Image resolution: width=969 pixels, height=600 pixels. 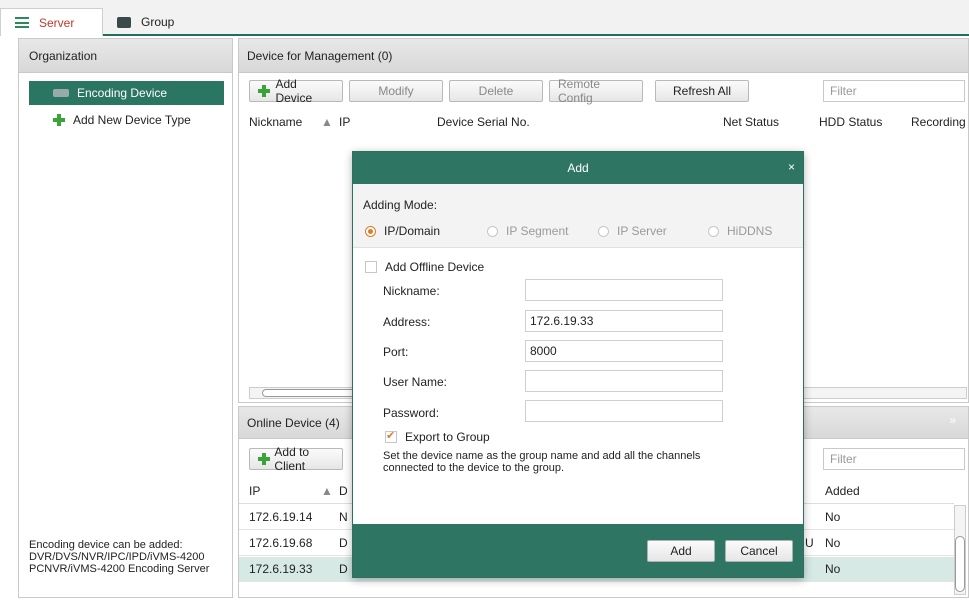 What do you see at coordinates (537, 231) in the screenshot?
I see `radio-ip-segment-label: IP Segment` at bounding box center [537, 231].